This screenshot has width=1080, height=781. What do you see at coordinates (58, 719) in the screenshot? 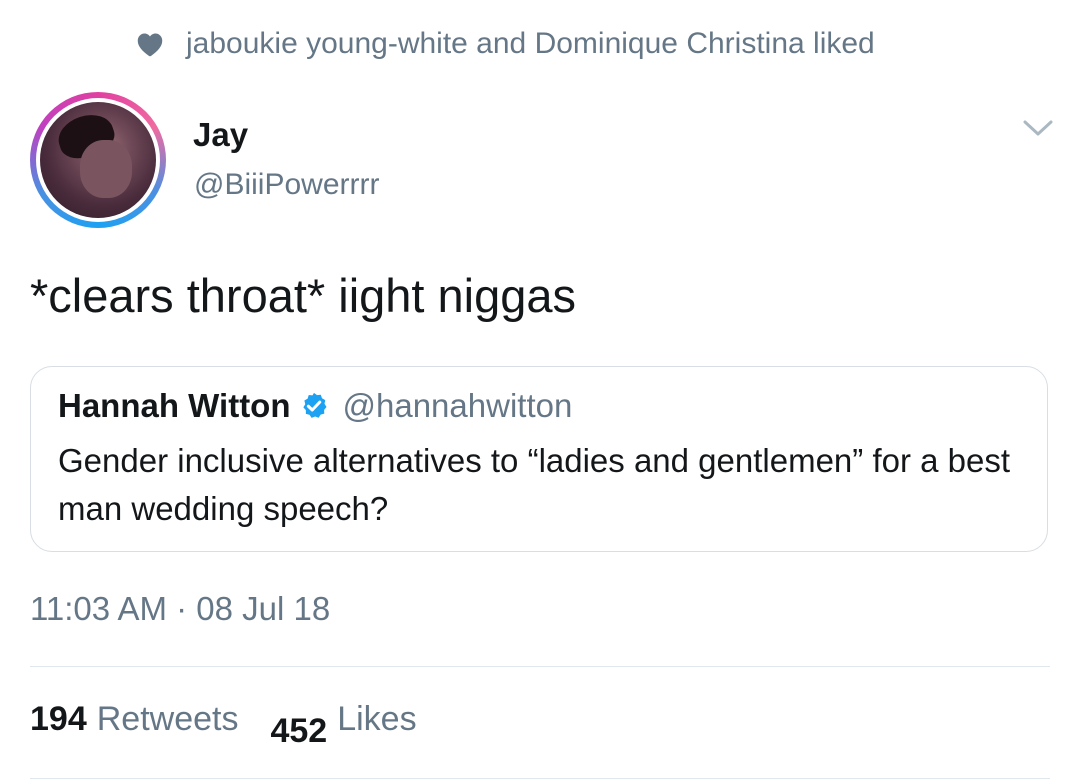
I see `retweets-count: 194` at bounding box center [58, 719].